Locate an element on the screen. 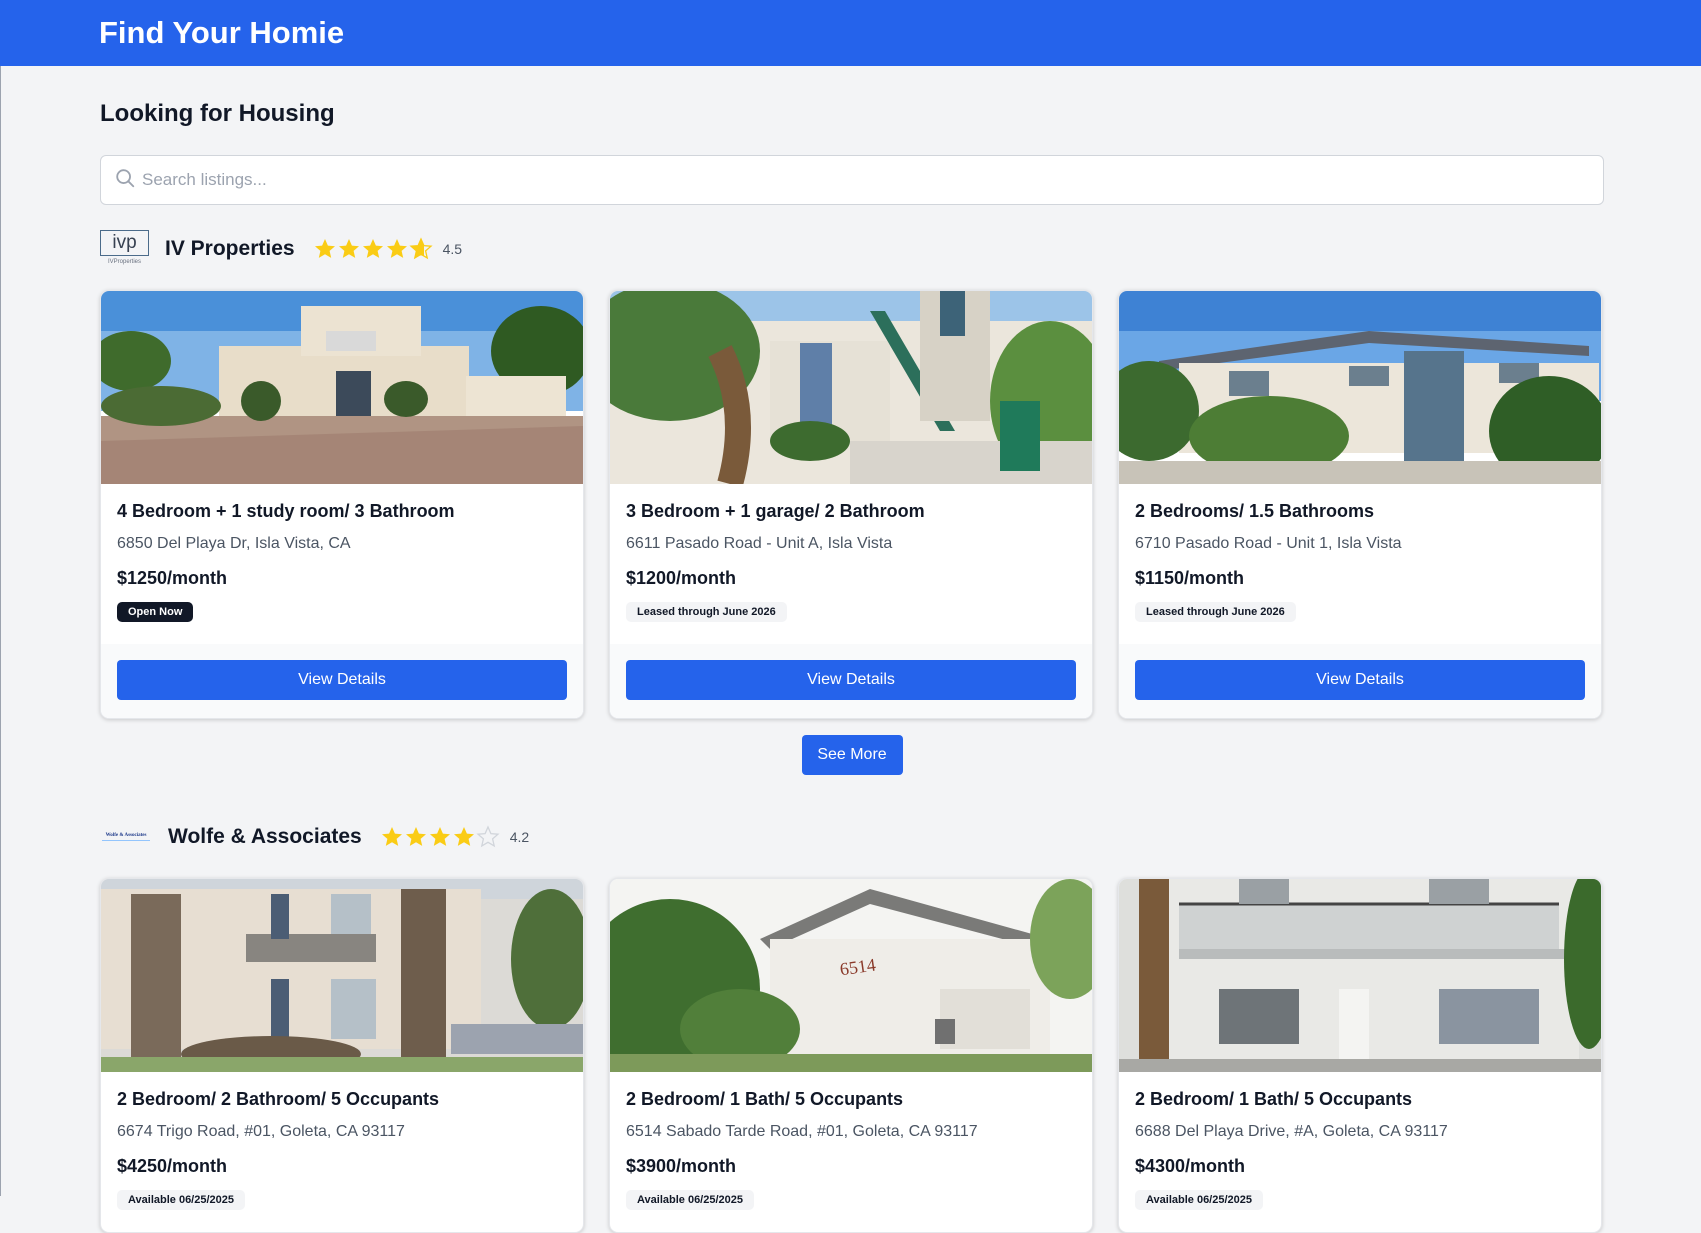 This screenshot has width=1701, height=1233. listing-price: $1200/month is located at coordinates (681, 578).